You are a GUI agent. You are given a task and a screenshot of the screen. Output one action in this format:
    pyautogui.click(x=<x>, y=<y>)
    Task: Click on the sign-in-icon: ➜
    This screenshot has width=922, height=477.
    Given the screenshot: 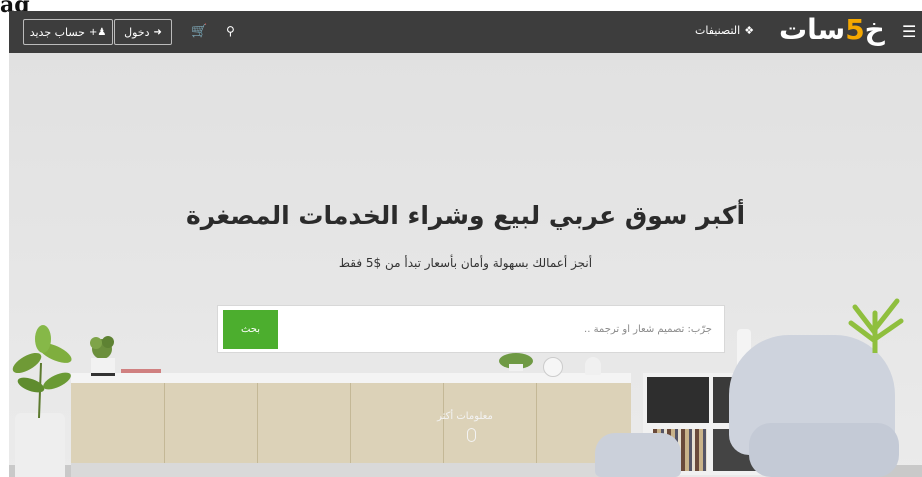 What is the action you would take?
    pyautogui.click(x=157, y=32)
    